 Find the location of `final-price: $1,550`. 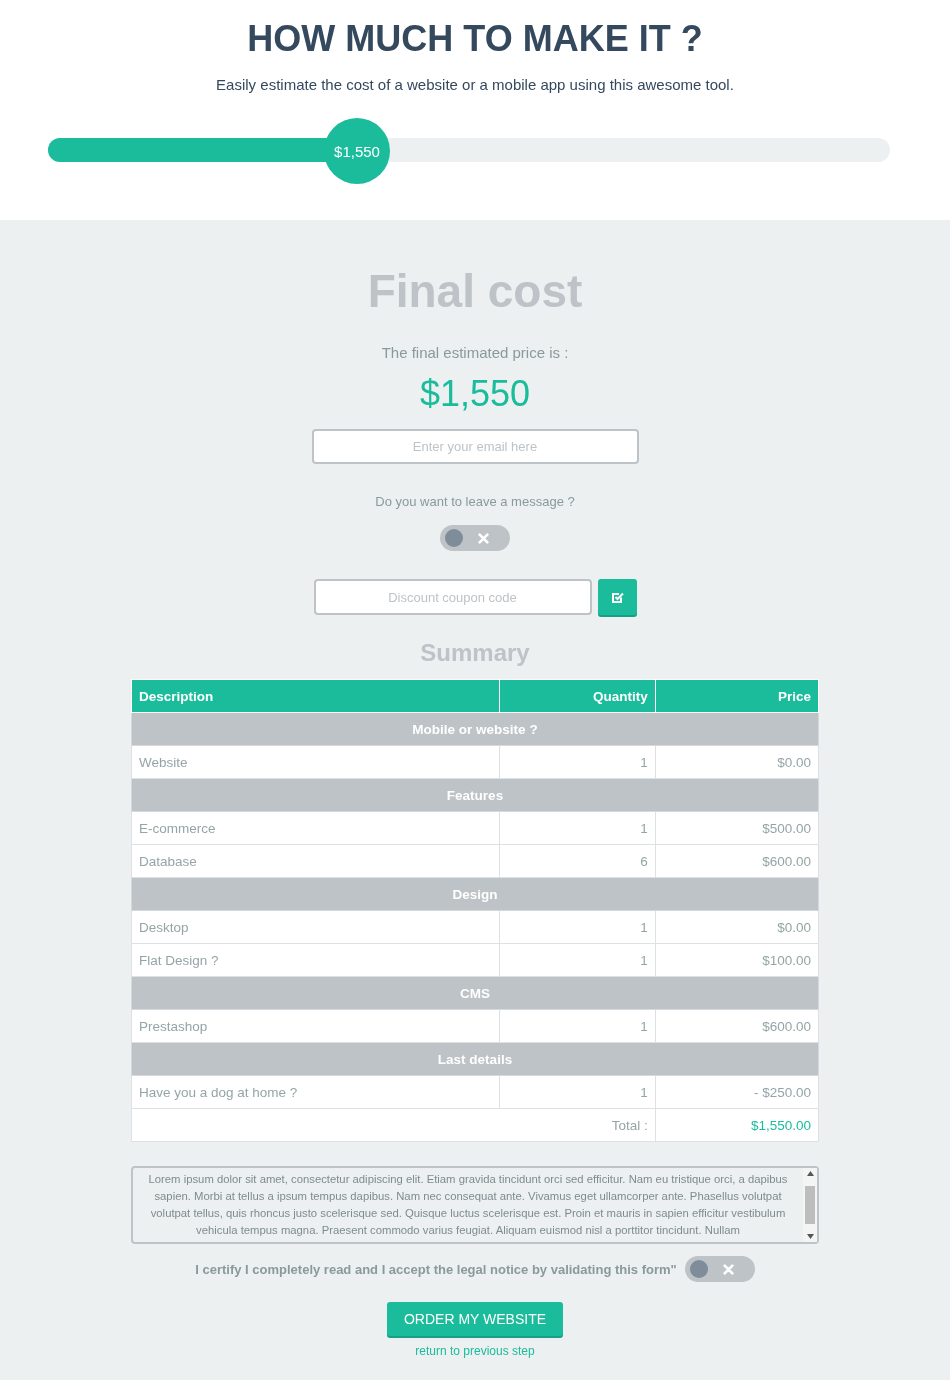

final-price: $1,550 is located at coordinates (475, 394).